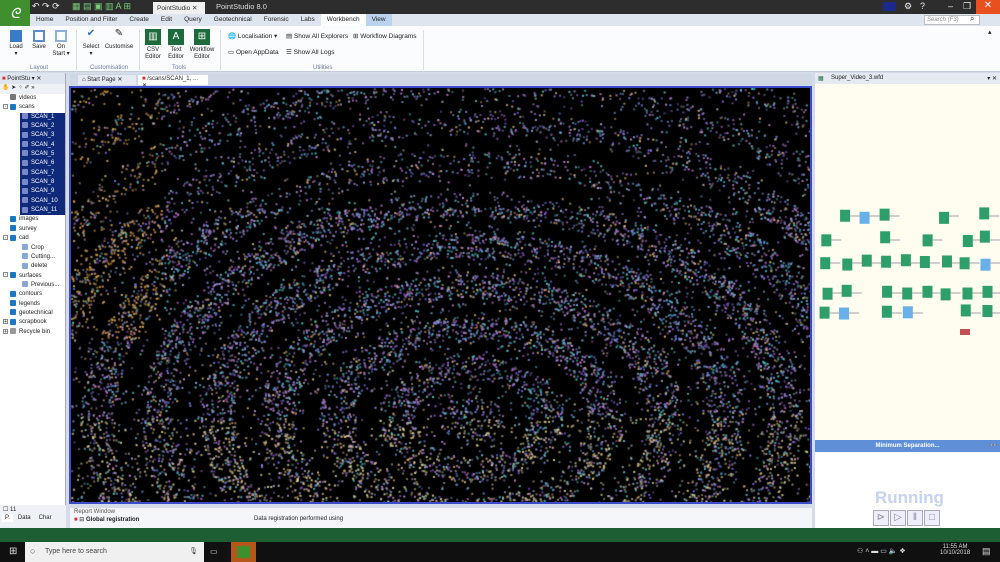  What do you see at coordinates (193, 551) in the screenshot?
I see `microphone-icon: 🎙` at bounding box center [193, 551].